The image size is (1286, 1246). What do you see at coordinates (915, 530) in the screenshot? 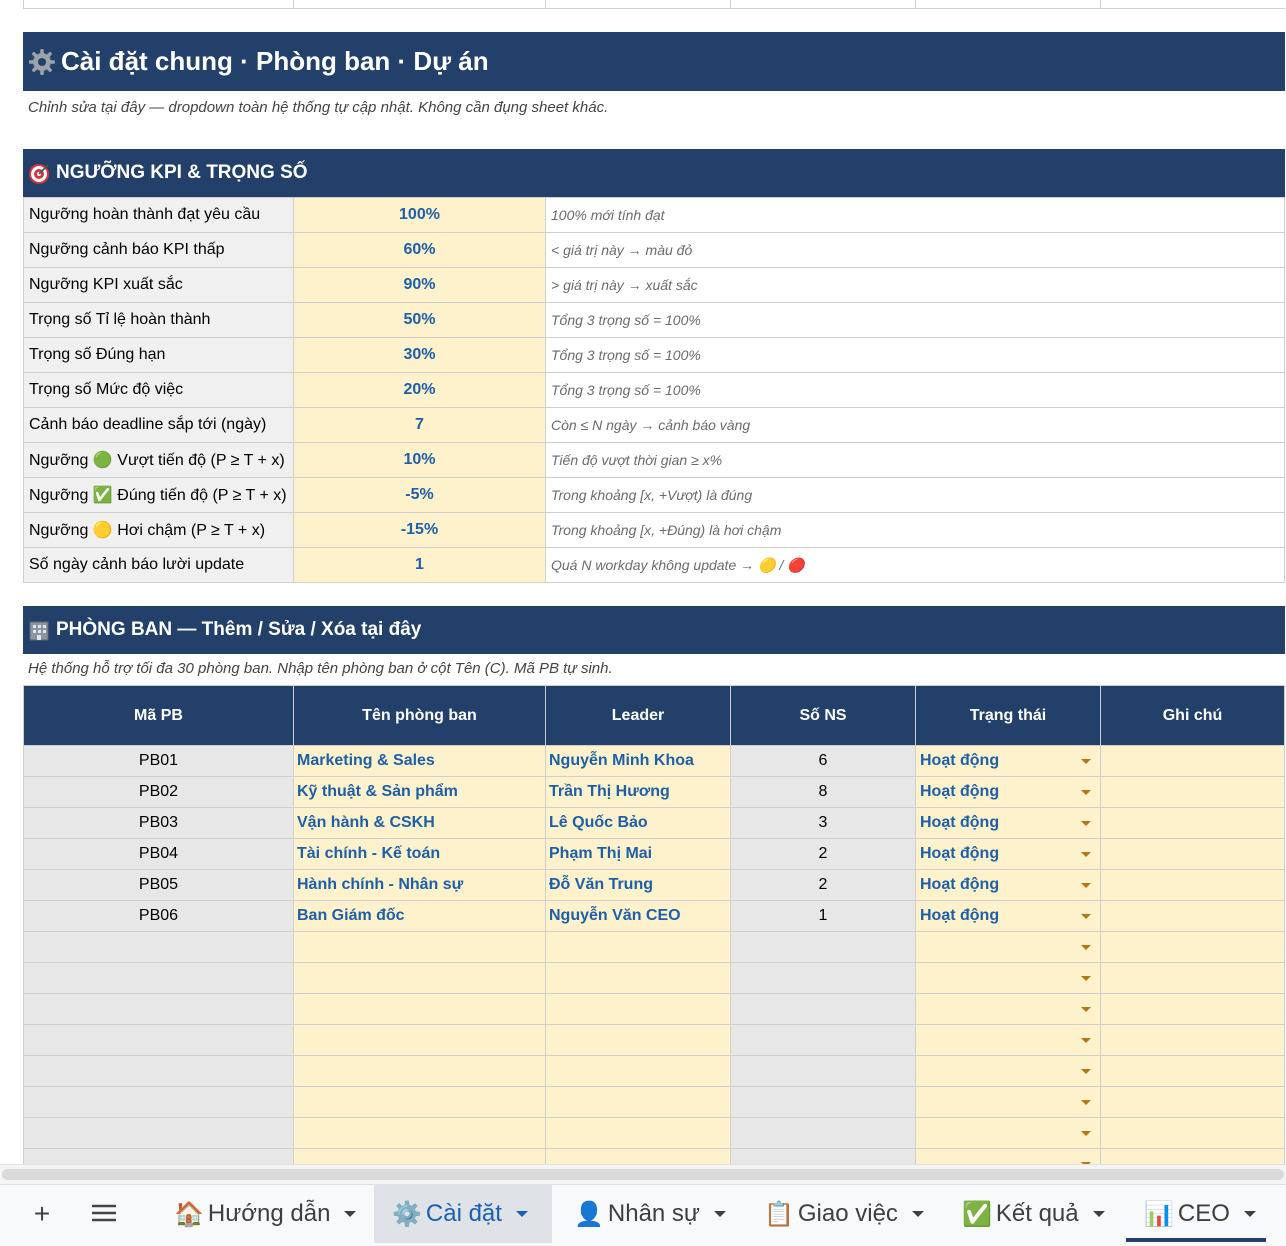
I see `kpi-note: Trong khoảng [x, +Đúng) là hơi chậm` at bounding box center [915, 530].